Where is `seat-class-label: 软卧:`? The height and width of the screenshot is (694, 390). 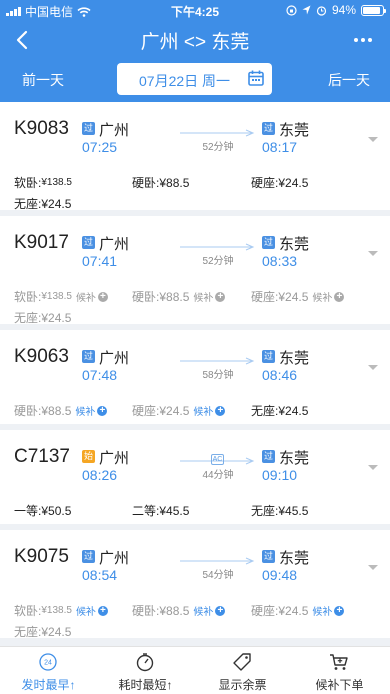 seat-class-label: 软卧: is located at coordinates (28, 297).